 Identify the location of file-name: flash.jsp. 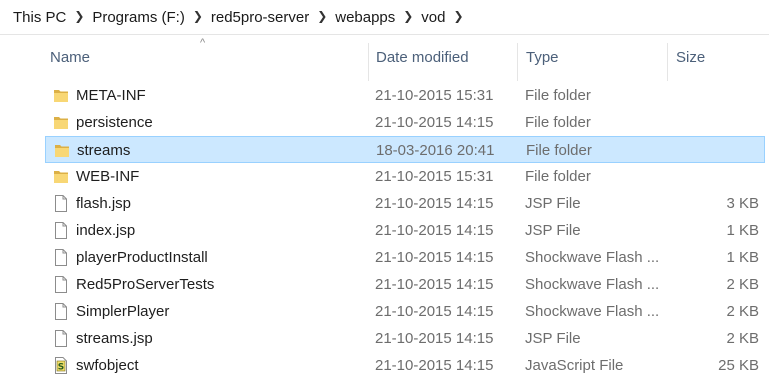
(104, 203).